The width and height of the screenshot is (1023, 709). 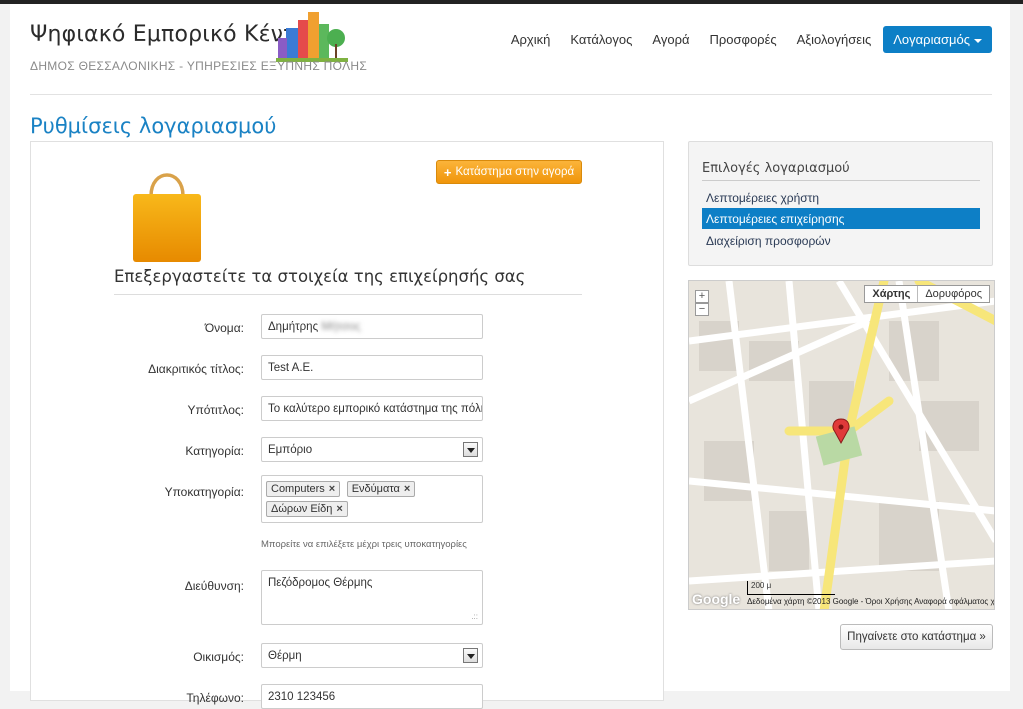 I want to click on map-zoom-control: + −, so click(x=702, y=303).